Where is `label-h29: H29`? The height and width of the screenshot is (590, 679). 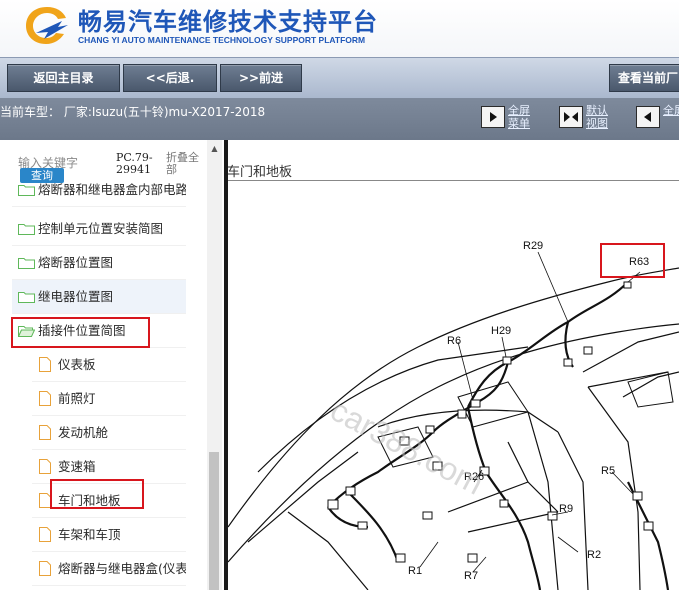 label-h29: H29 is located at coordinates (501, 331).